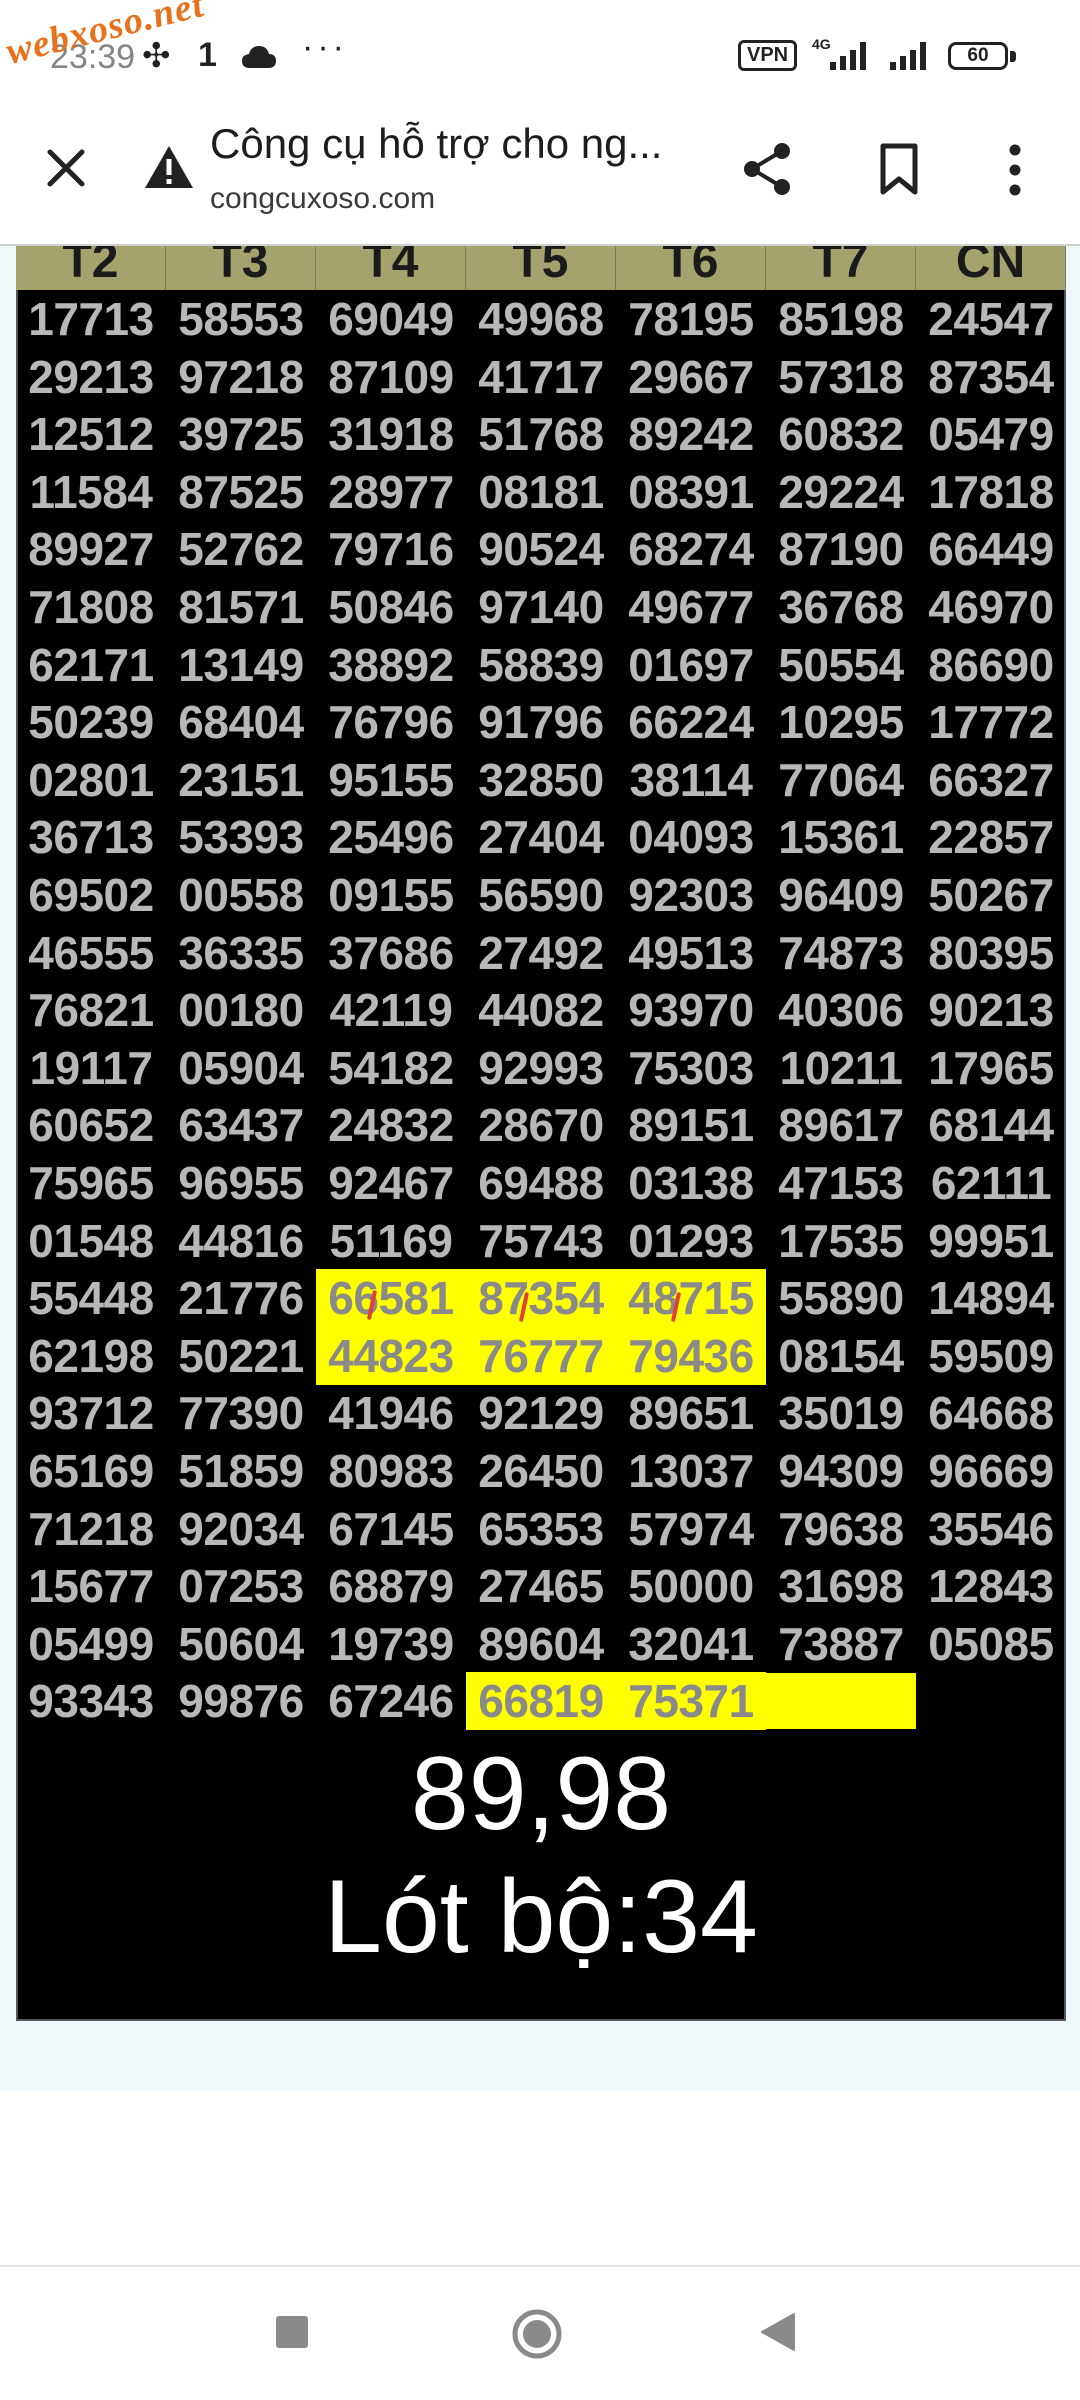 The width and height of the screenshot is (1080, 2400). What do you see at coordinates (241, 607) in the screenshot?
I see `table-cell: 81571` at bounding box center [241, 607].